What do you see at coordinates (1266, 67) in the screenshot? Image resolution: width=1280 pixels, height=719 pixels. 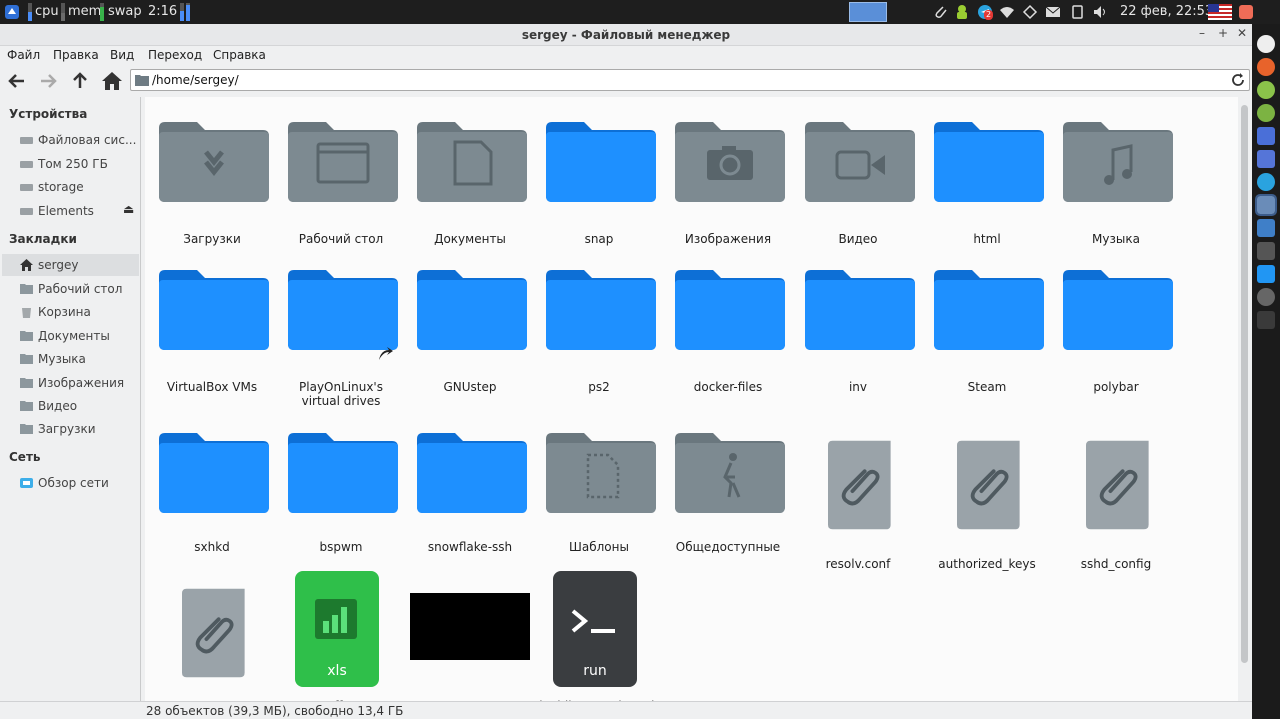 I see `firefox-icon` at bounding box center [1266, 67].